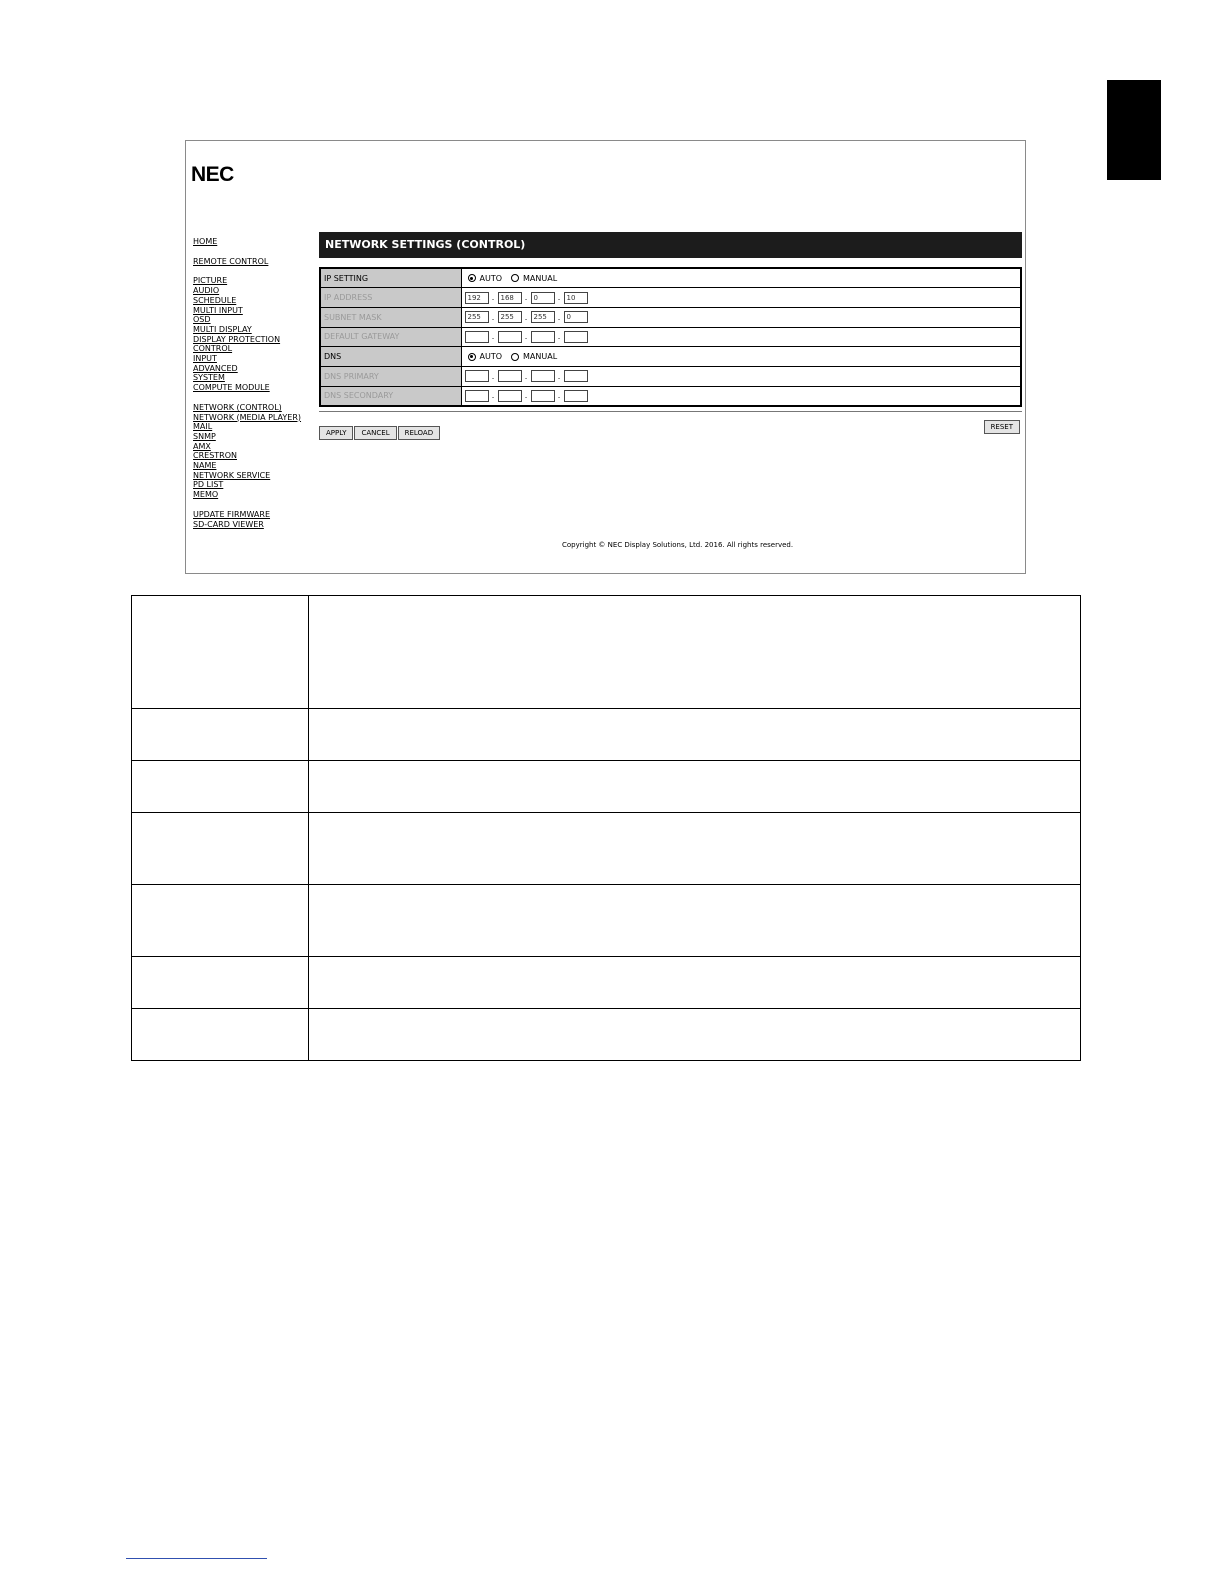 The width and height of the screenshot is (1224, 1584). Describe the element at coordinates (509, 317) in the screenshot. I see `subnet-mask-octet-2: 255` at that location.